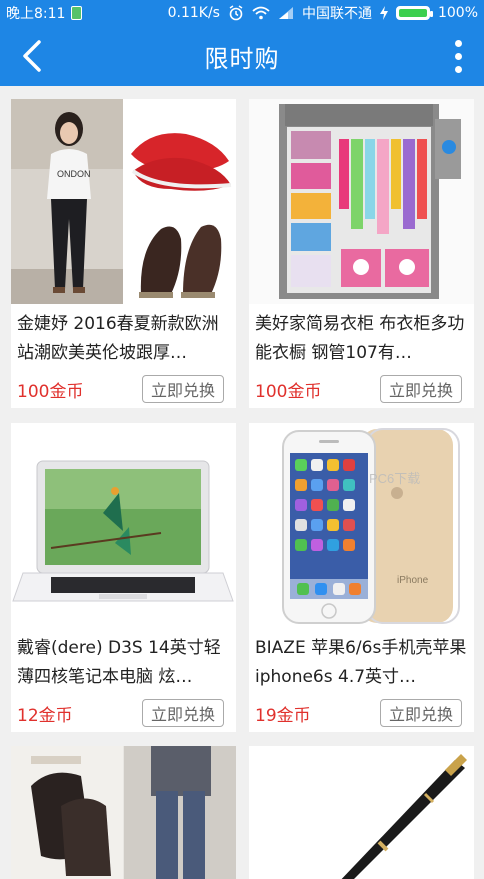  I want to click on laptop-photo, so click(123, 525).